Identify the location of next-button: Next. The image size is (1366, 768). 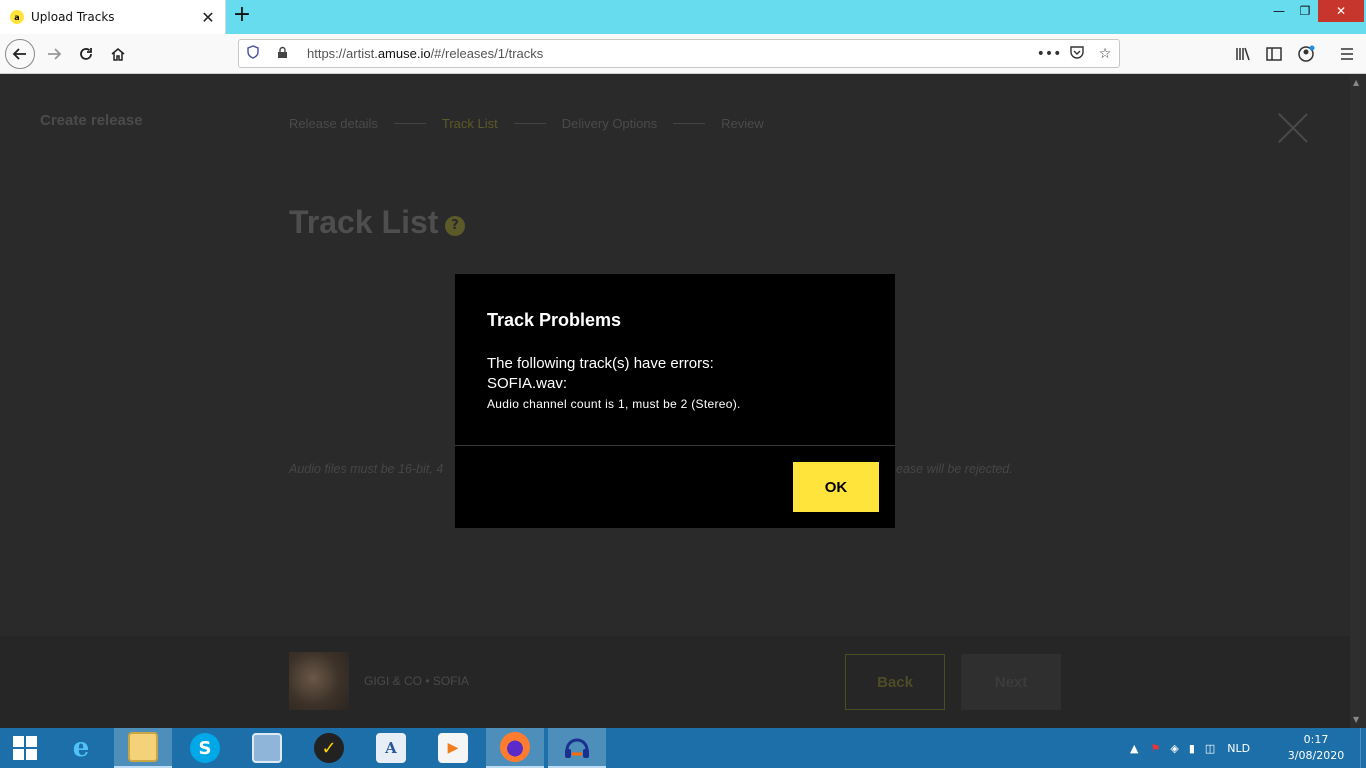
(1011, 682).